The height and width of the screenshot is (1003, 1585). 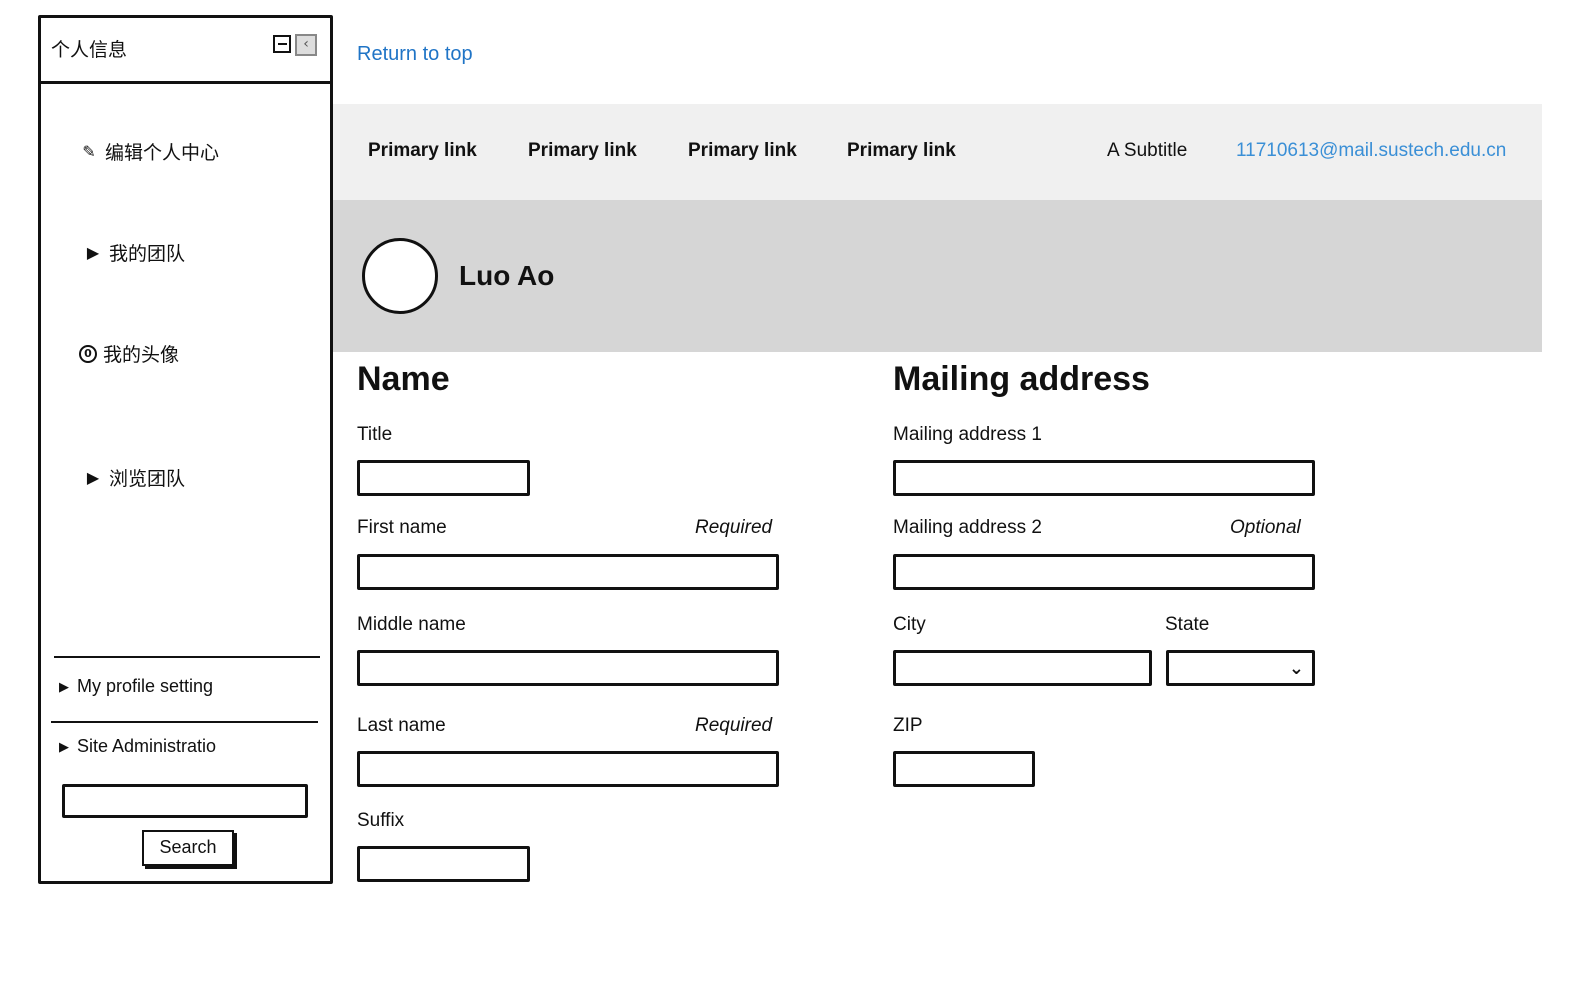 What do you see at coordinates (141, 355) in the screenshot?
I see `sidebar-item-label: 我的头像` at bounding box center [141, 355].